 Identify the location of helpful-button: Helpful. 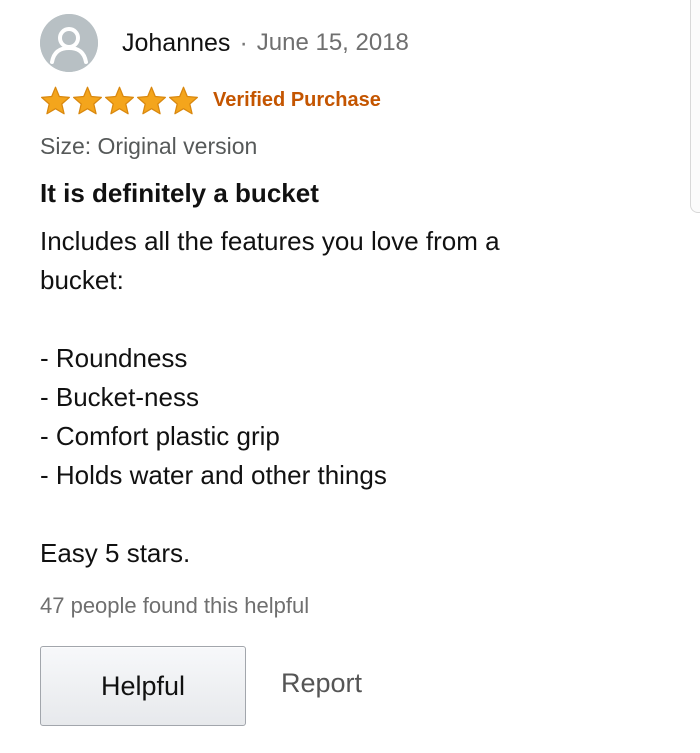
(143, 686).